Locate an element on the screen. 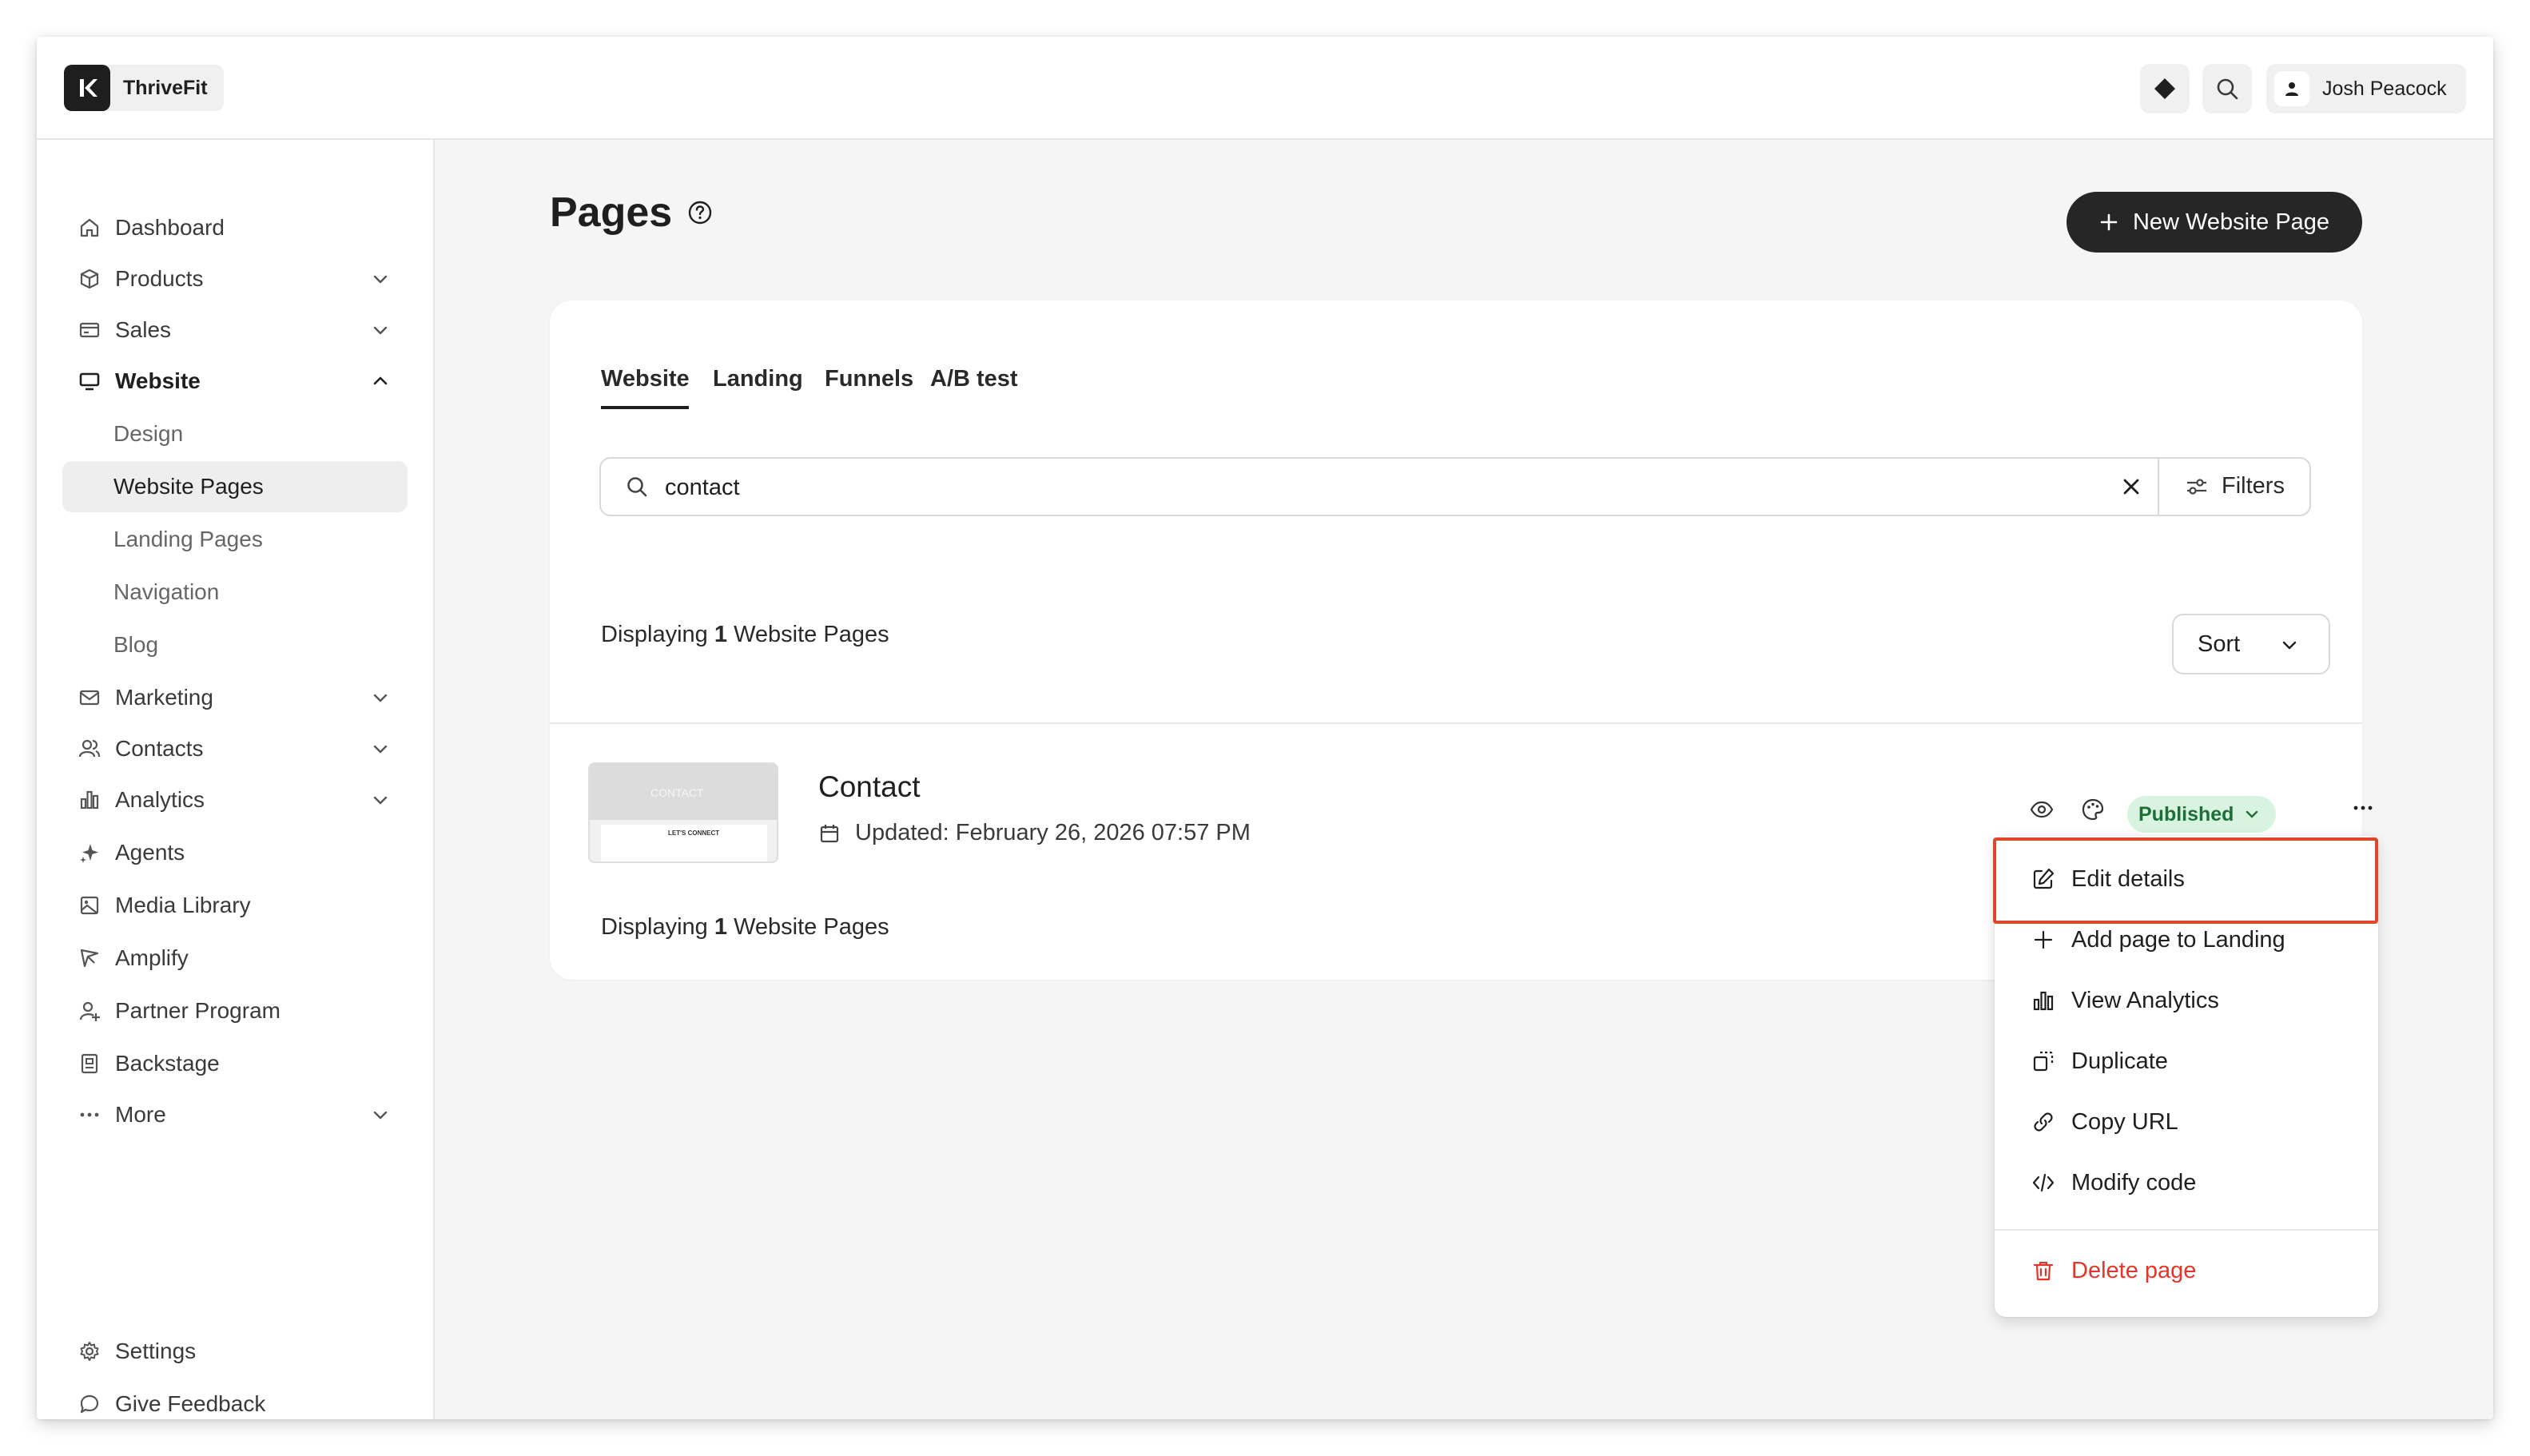 This screenshot has width=2530, height=1456. filters-label: Filters is located at coordinates (2253, 486).